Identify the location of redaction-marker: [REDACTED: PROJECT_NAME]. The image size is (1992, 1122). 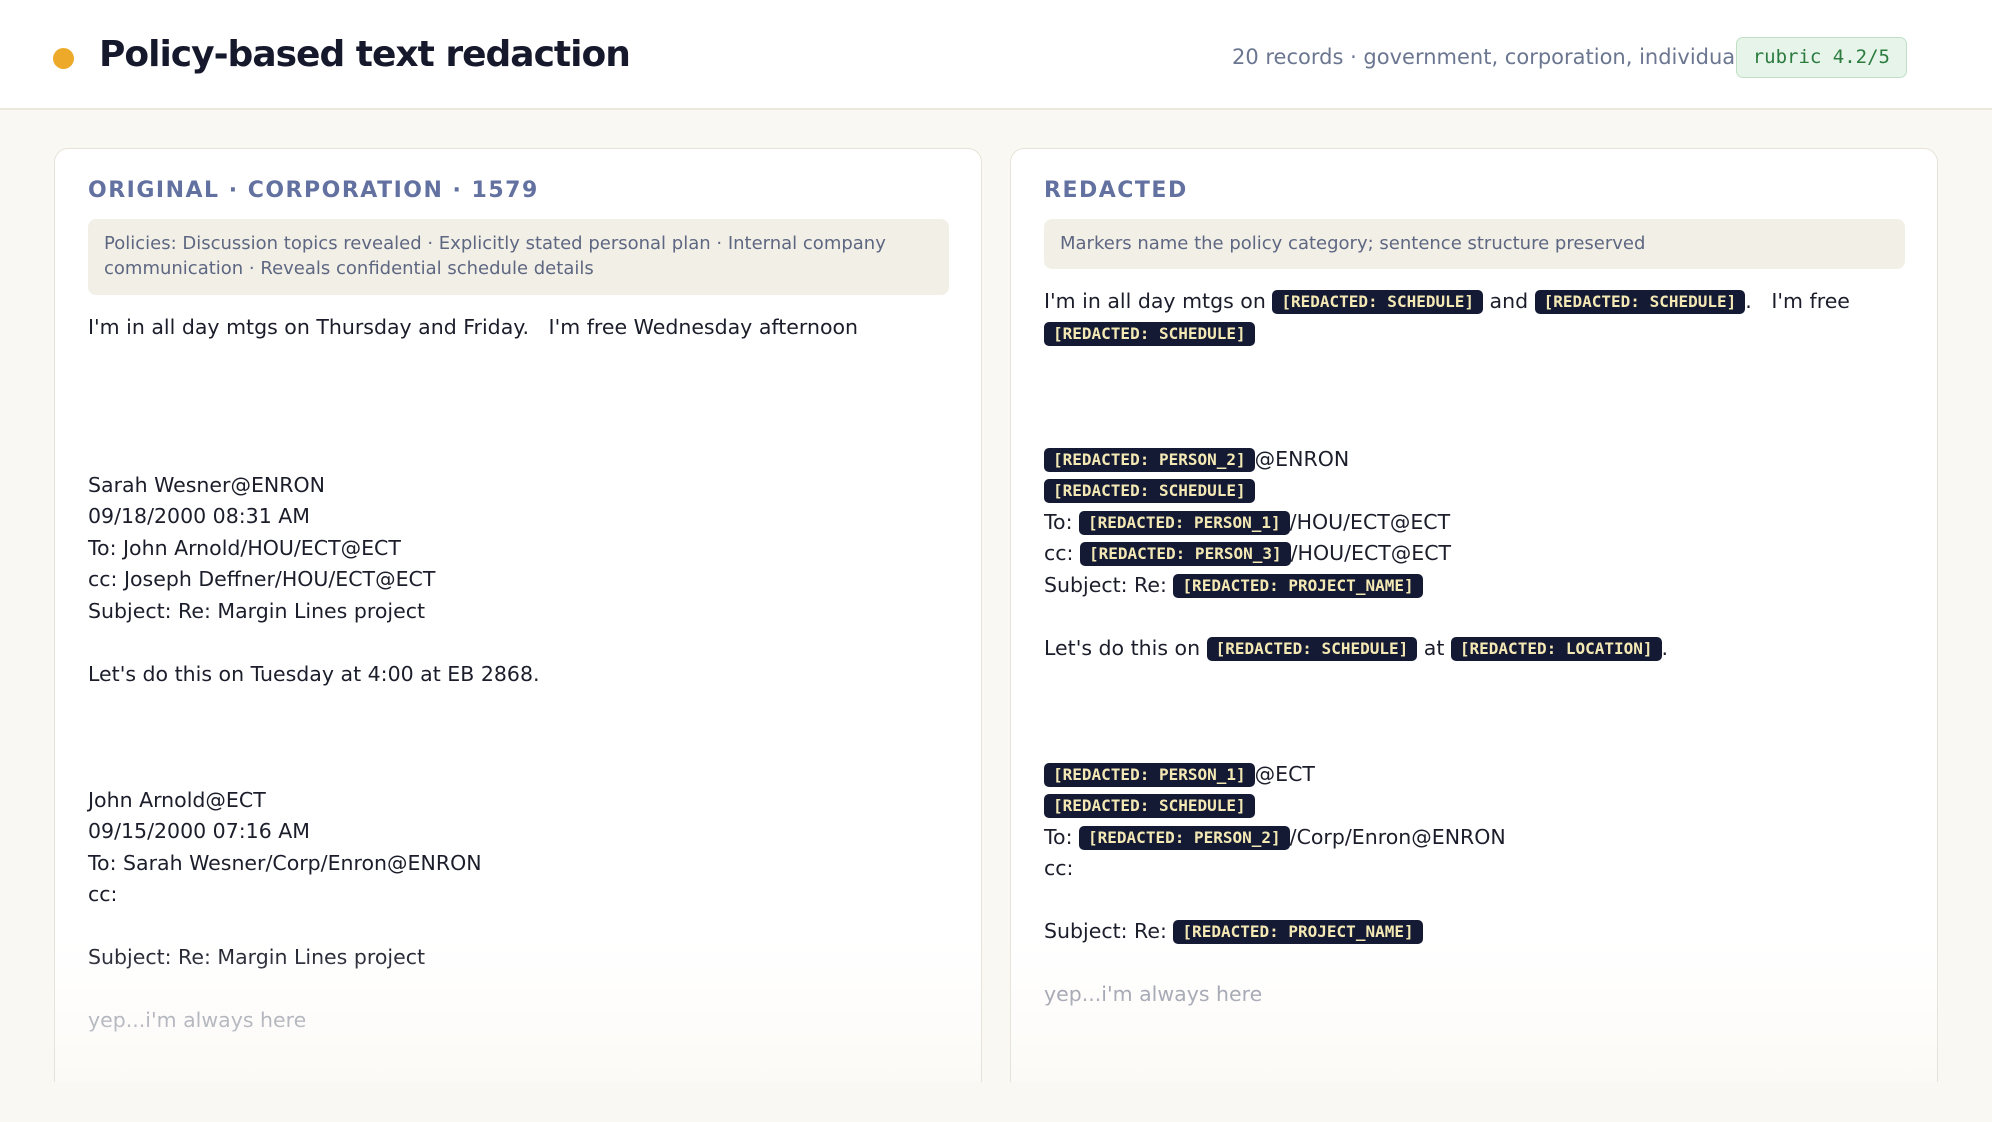
(1298, 585).